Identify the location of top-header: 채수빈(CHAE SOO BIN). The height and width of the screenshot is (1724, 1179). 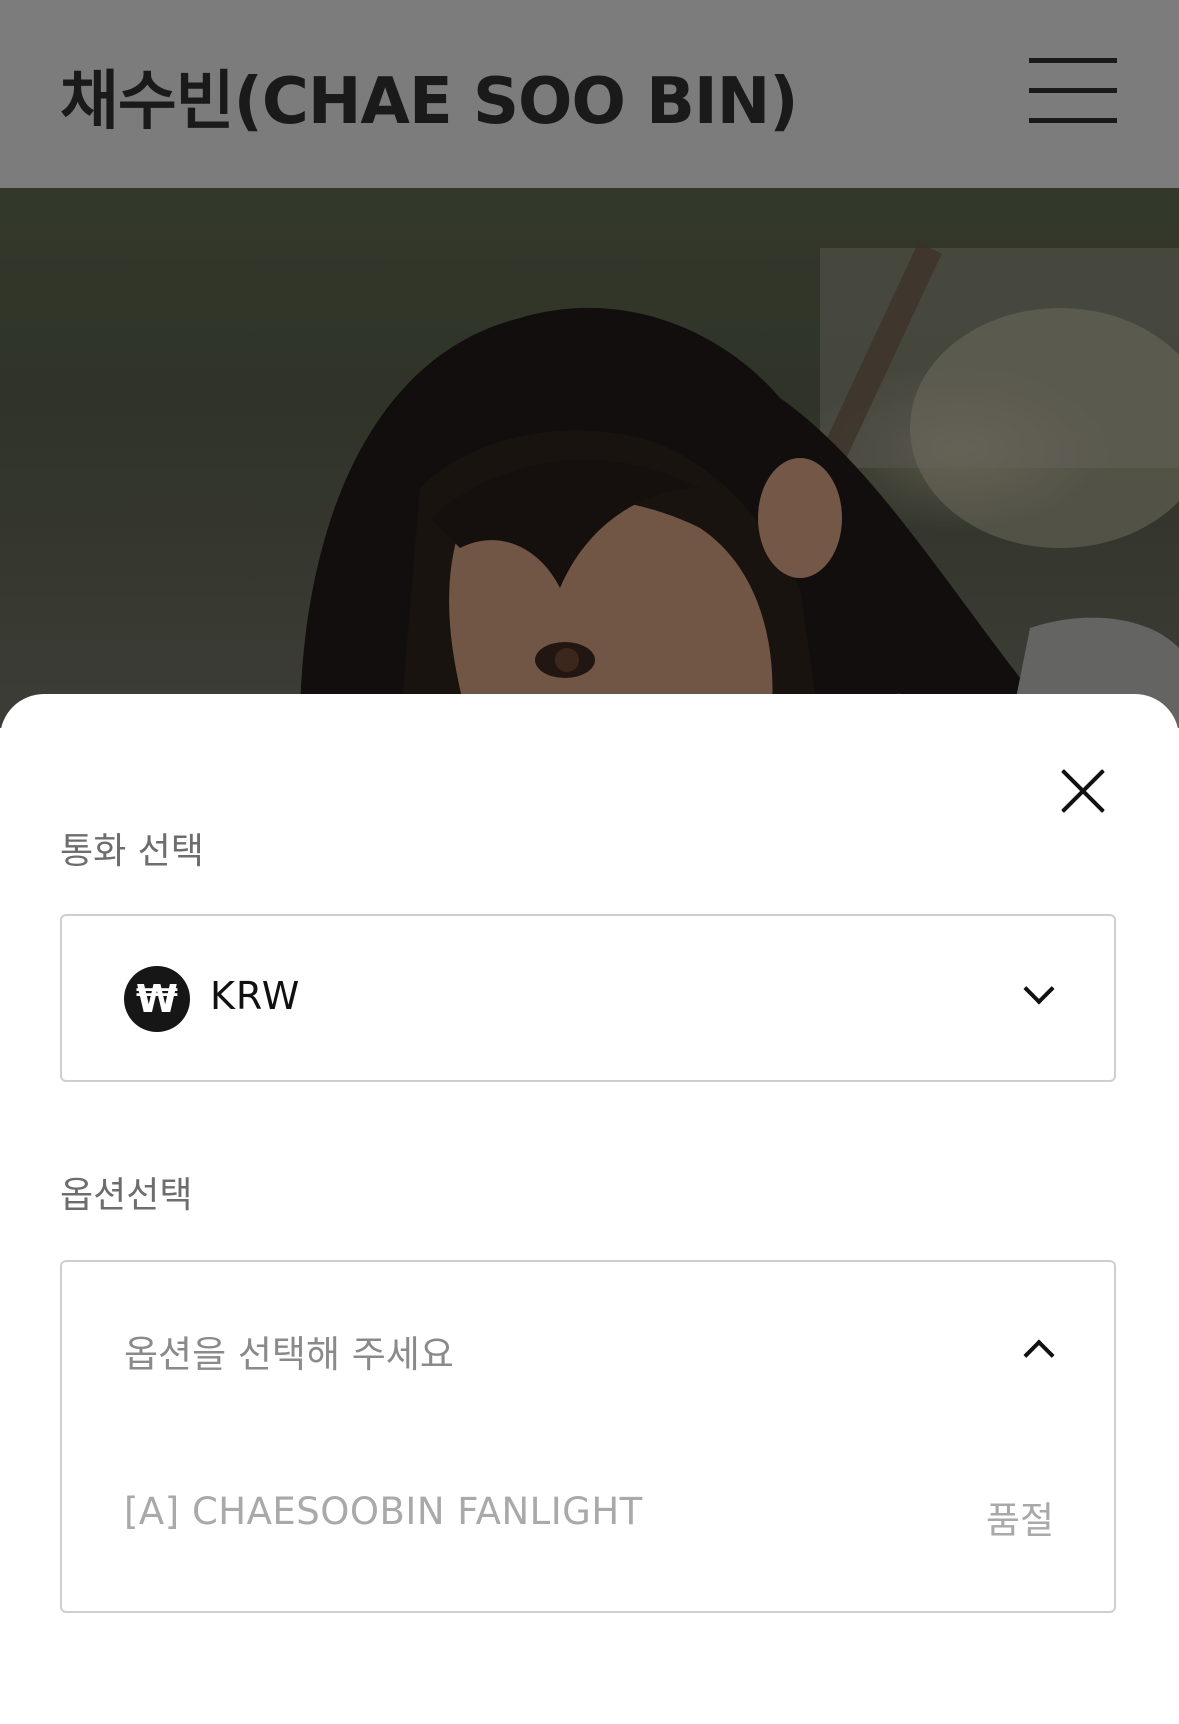
(589, 94).